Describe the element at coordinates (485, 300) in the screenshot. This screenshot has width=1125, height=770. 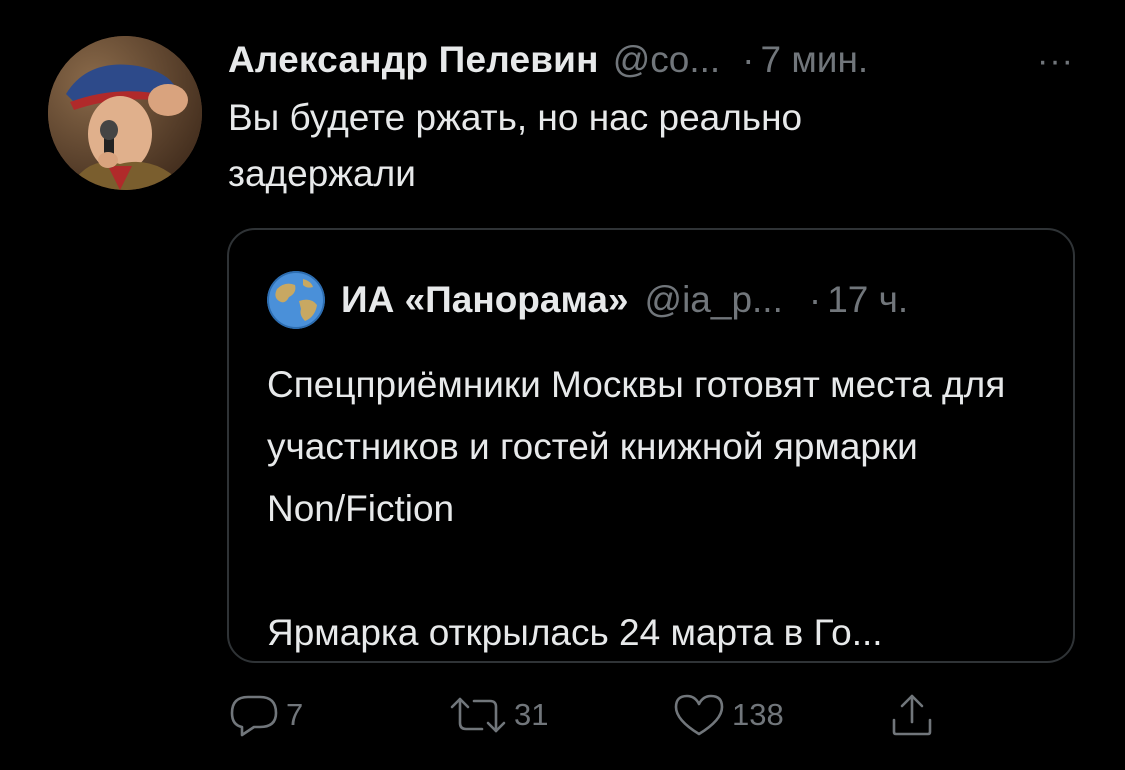
I see `quote-author-display-name: ИА «Панорама»` at that location.